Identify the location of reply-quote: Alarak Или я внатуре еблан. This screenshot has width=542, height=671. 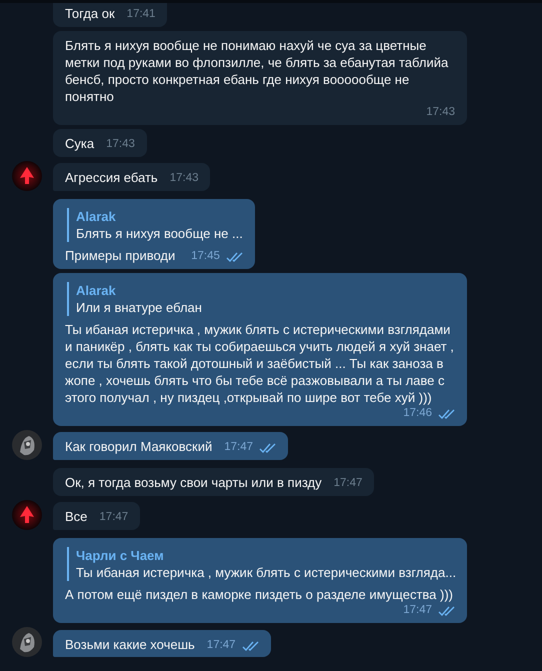
(261, 299).